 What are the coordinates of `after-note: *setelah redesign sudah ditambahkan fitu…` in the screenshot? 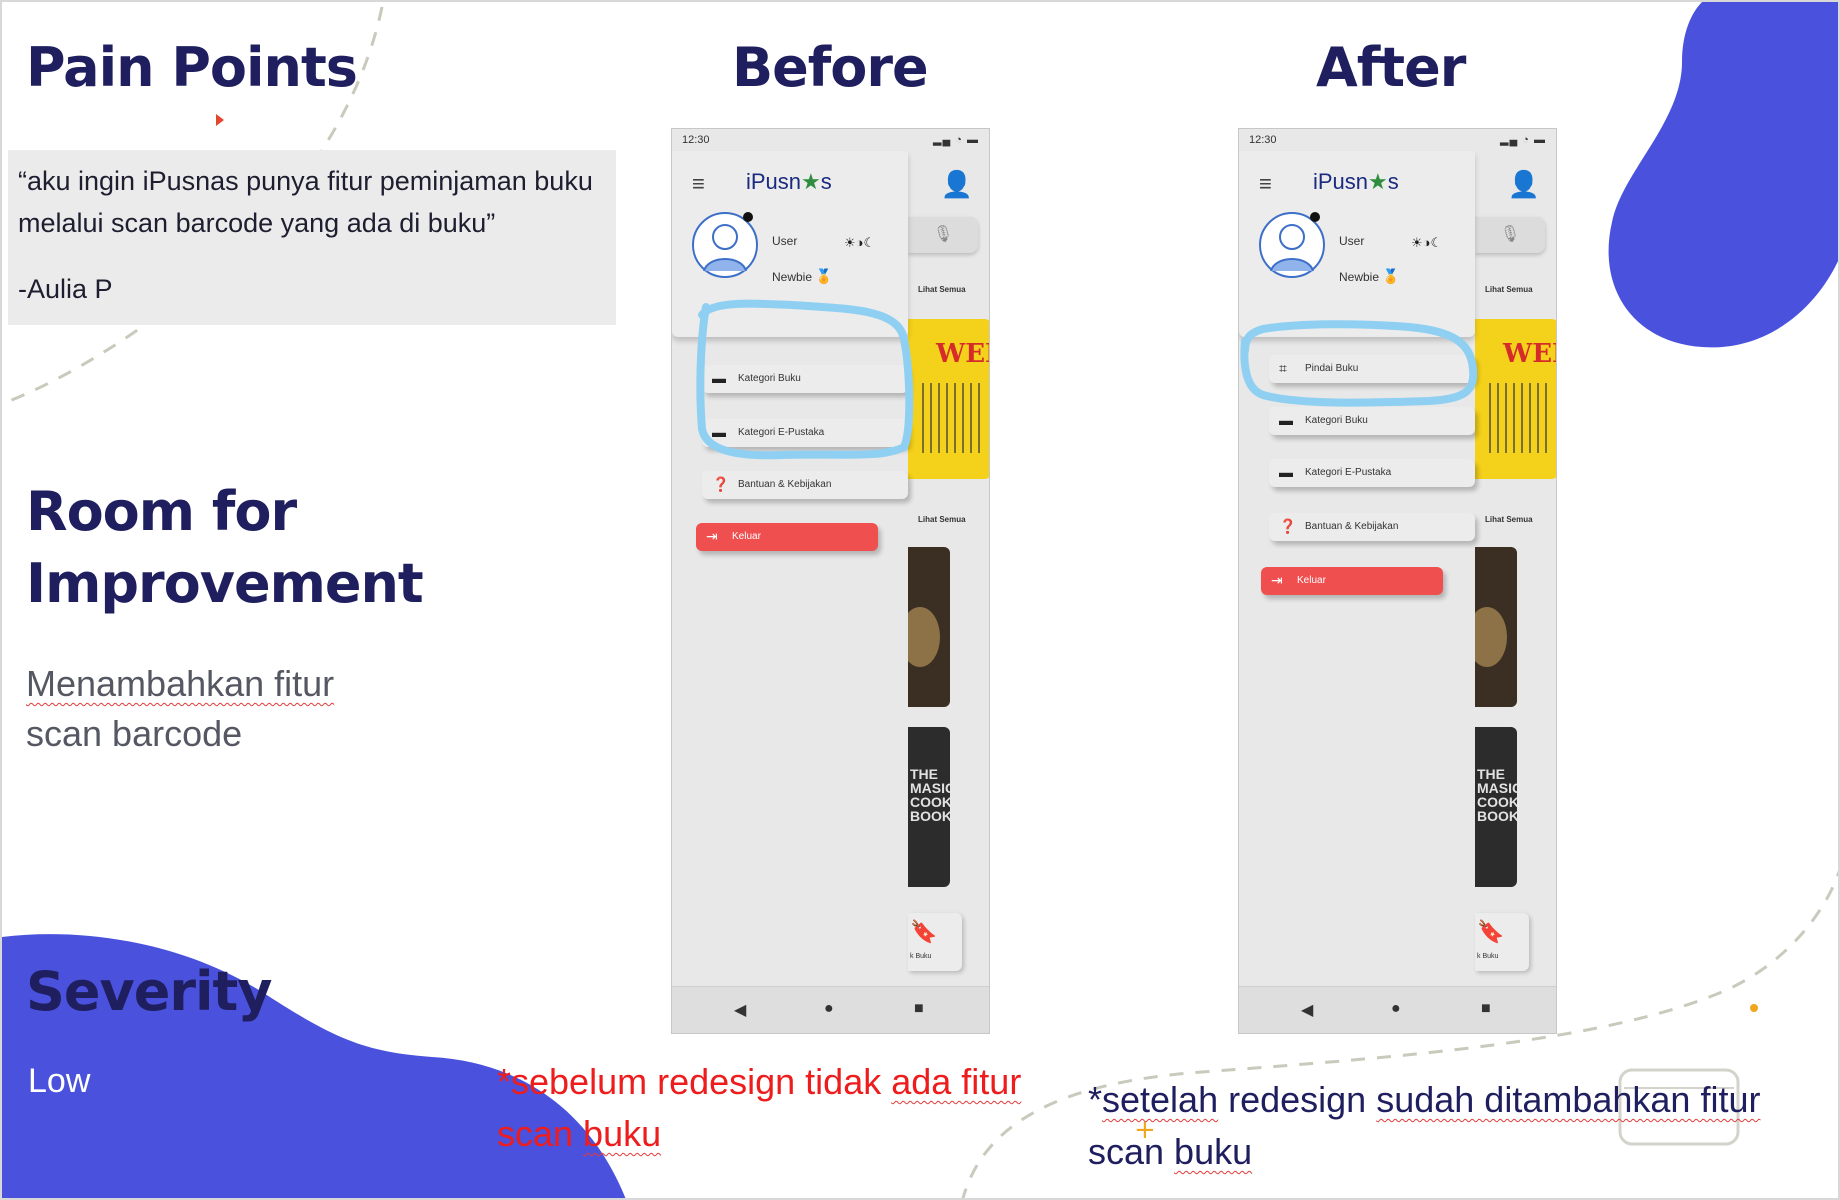 It's located at (1424, 1126).